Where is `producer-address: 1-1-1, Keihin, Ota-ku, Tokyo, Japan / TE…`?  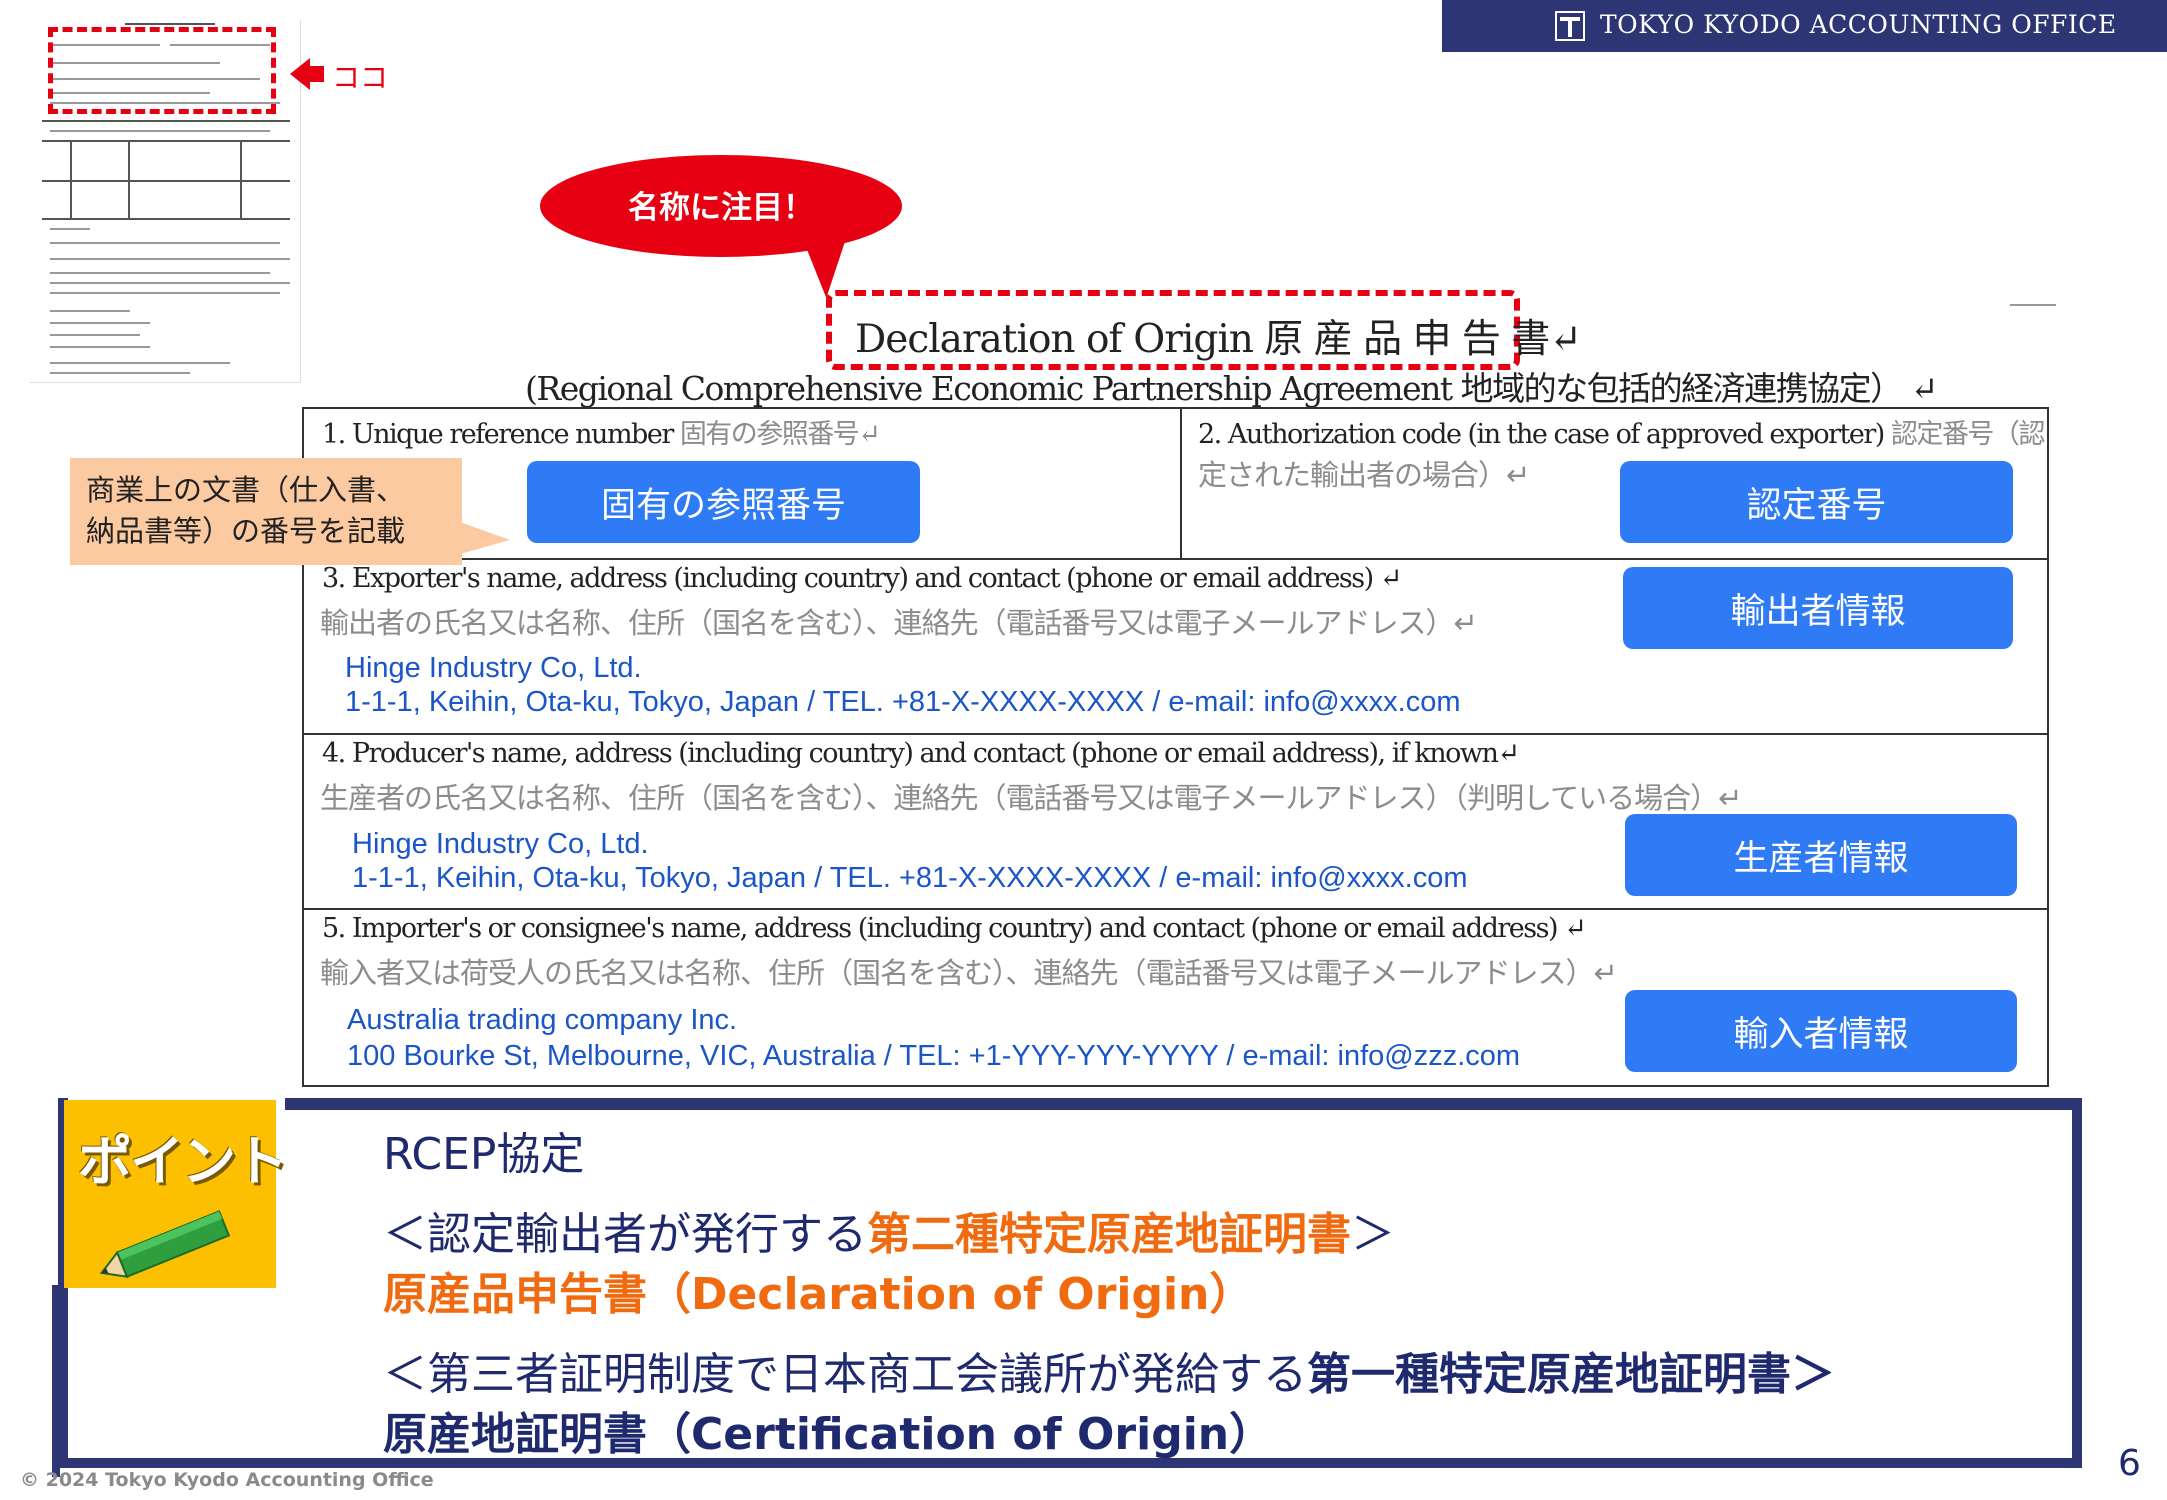
producer-address: 1-1-1, Keihin, Ota-ku, Tokyo, Japan / TE… is located at coordinates (910, 878).